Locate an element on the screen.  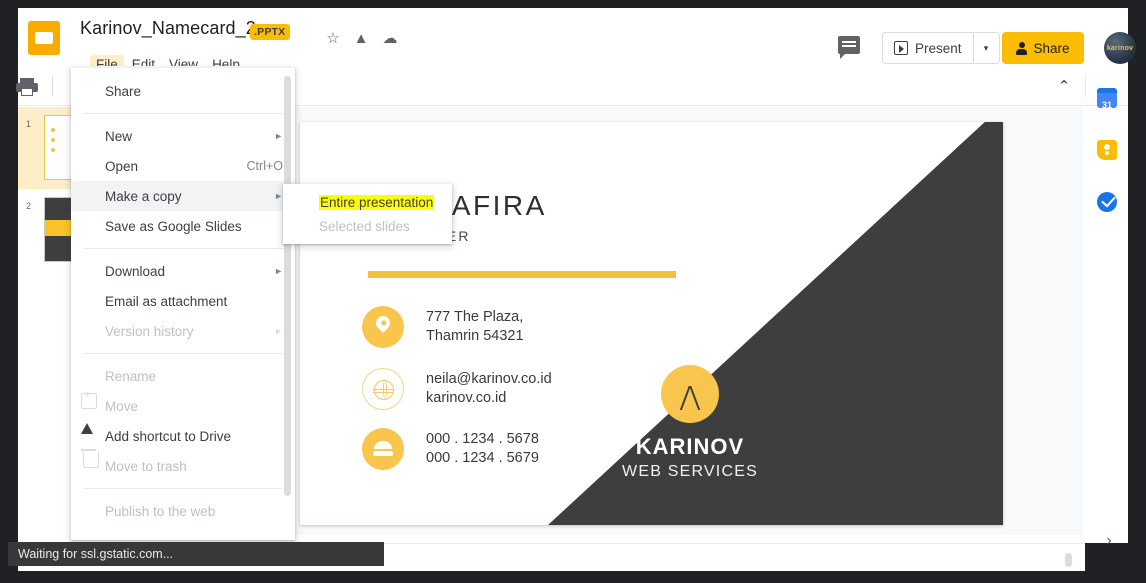
contact-address-line1: 777 The Plaza, is located at coordinates (475, 317).